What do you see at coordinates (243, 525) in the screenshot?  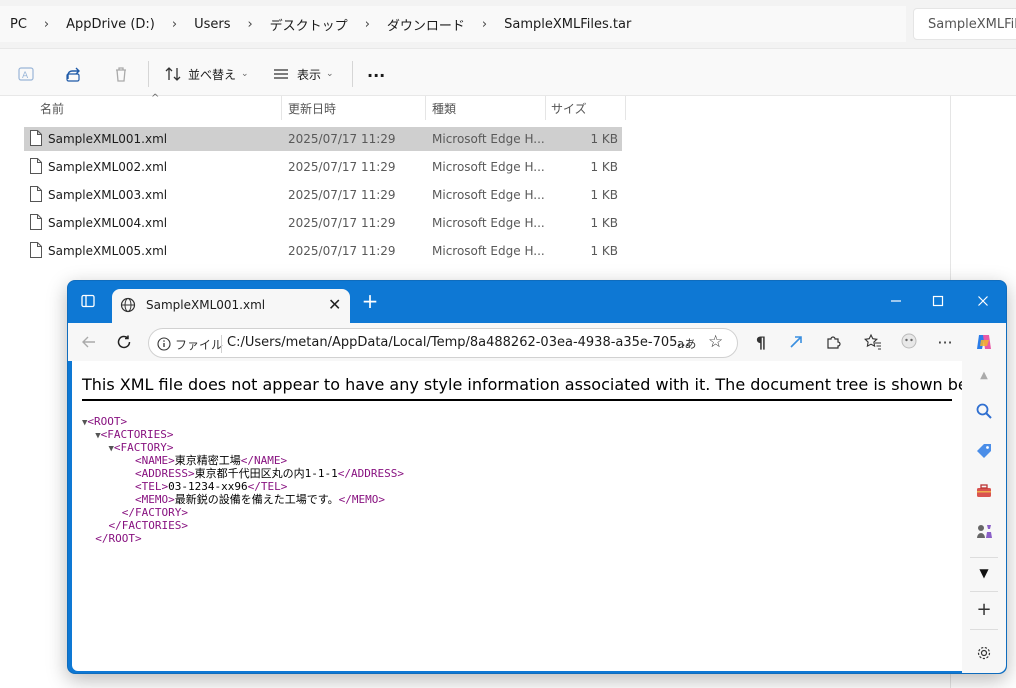 I see `xml-line-factories-close: </FACTORIES>` at bounding box center [243, 525].